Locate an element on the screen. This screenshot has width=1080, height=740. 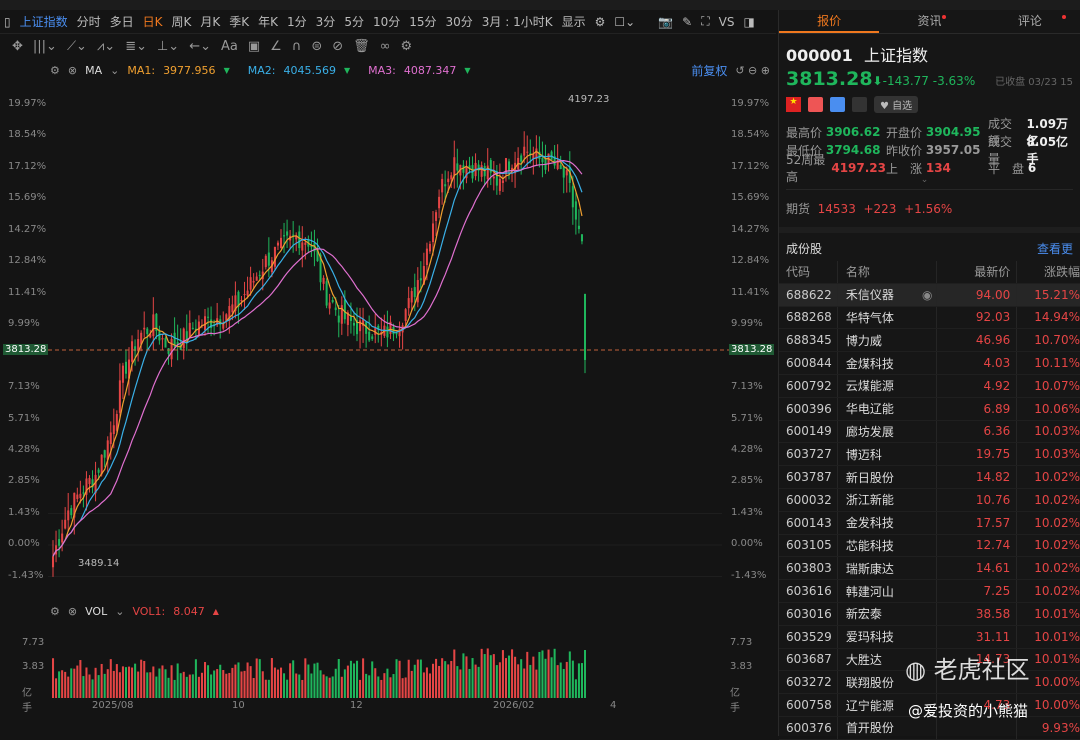
arrow-icon: ←⌄ is located at coordinates (200, 46).